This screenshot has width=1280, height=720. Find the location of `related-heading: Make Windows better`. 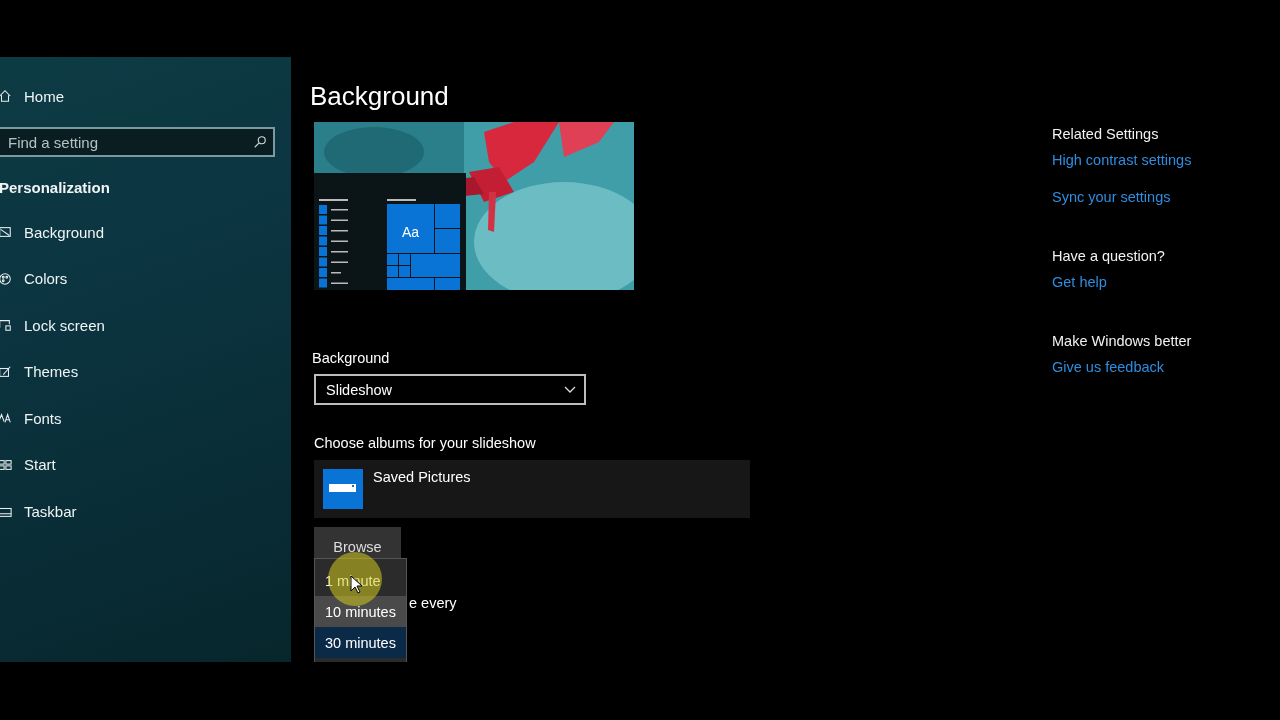

related-heading: Make Windows better is located at coordinates (1122, 341).